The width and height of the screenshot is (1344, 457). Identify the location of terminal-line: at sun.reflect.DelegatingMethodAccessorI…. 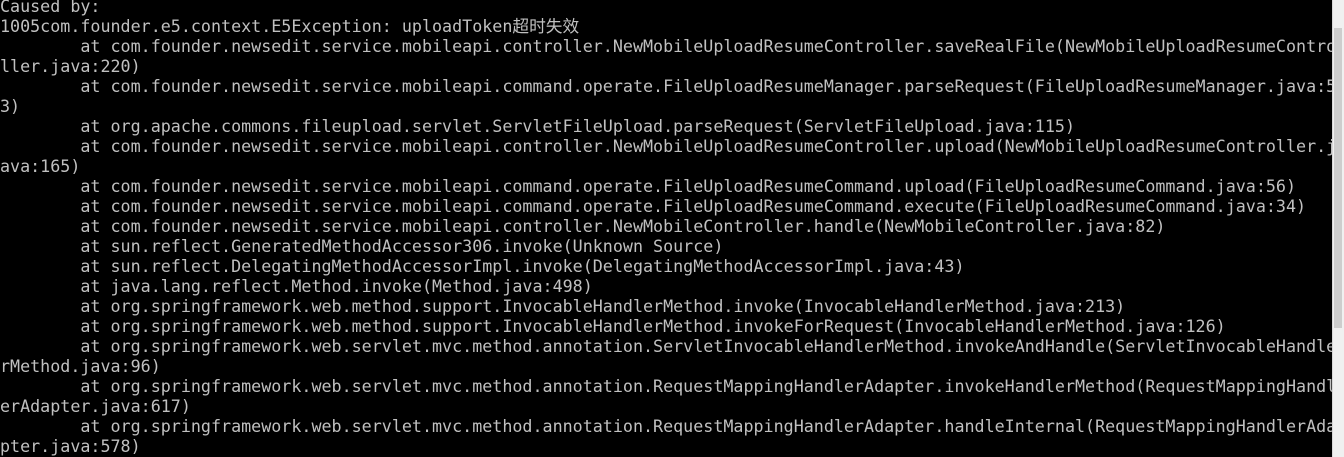
(482, 266).